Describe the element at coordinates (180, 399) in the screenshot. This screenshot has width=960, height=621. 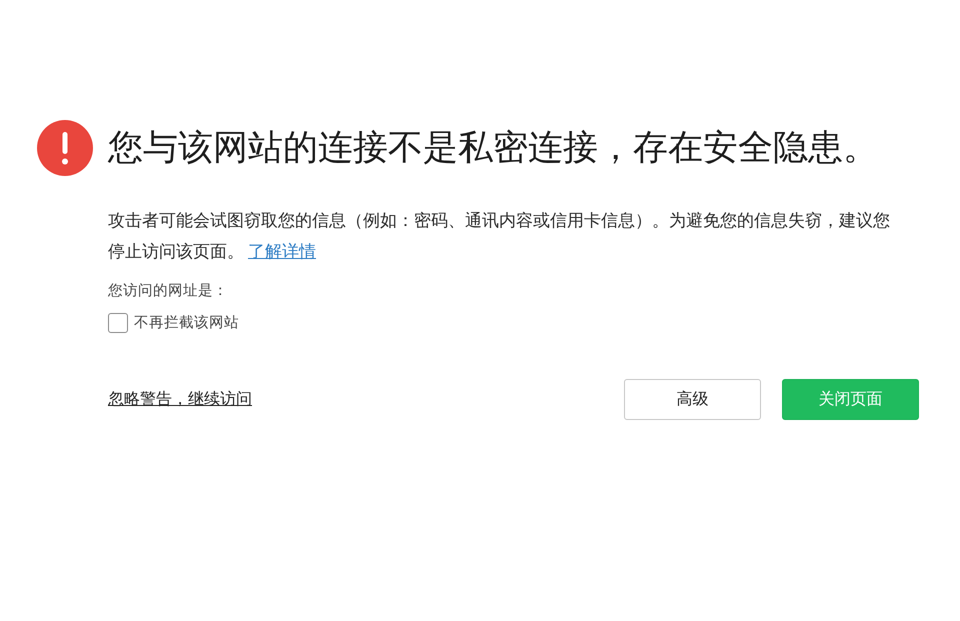
I see `ignore-warning-link: 忽略警告，继续访问` at that location.